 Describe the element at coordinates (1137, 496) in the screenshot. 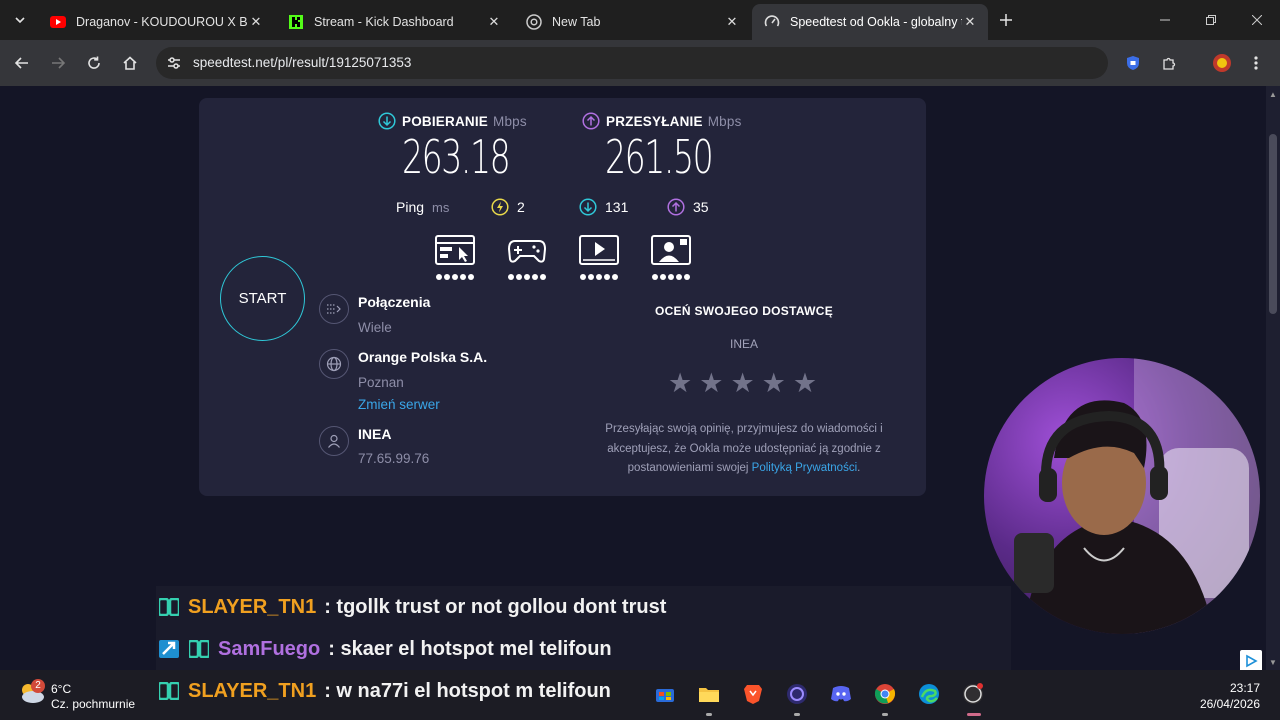

I see `streamer-webcam-image` at that location.